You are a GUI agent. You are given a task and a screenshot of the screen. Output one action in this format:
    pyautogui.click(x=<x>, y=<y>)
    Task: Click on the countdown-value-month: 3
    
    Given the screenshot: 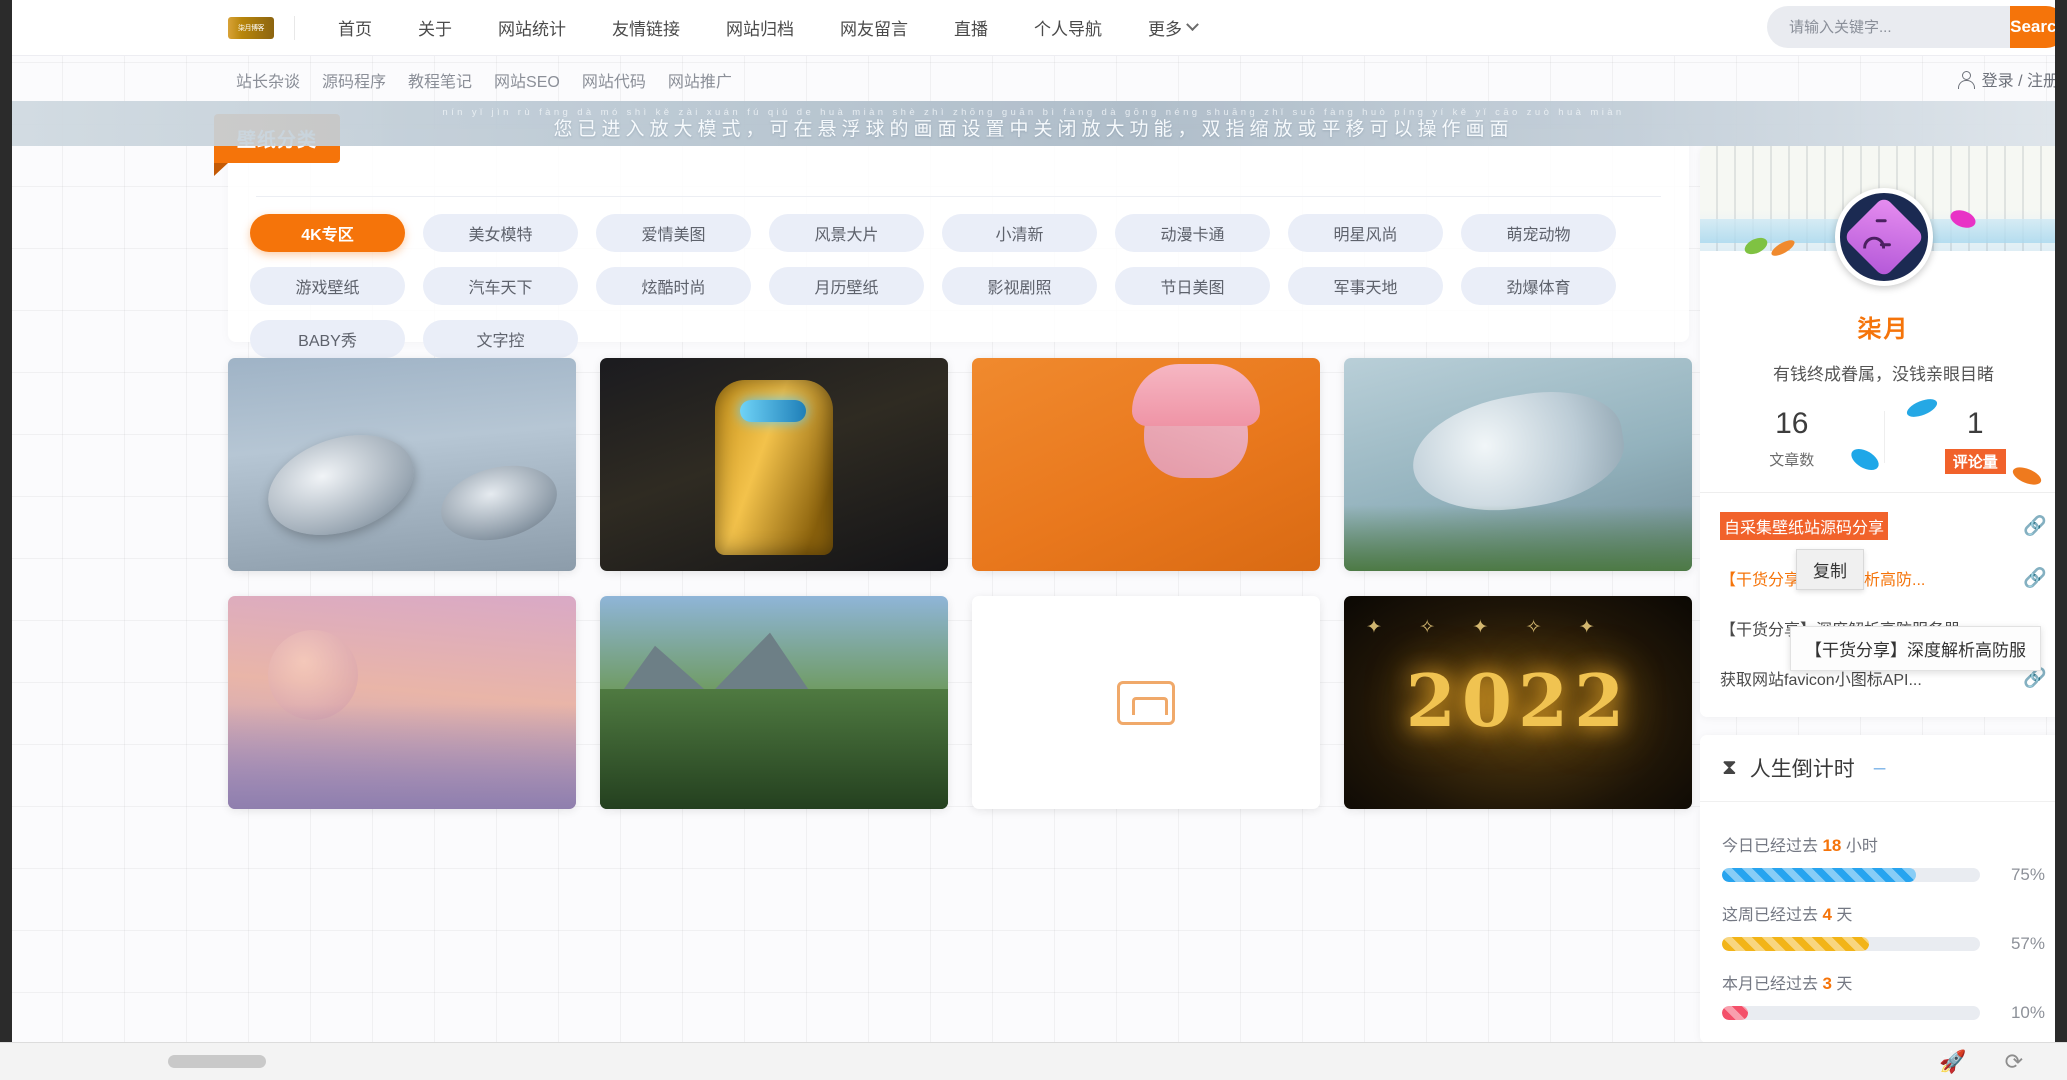 What is the action you would take?
    pyautogui.click(x=1827, y=983)
    